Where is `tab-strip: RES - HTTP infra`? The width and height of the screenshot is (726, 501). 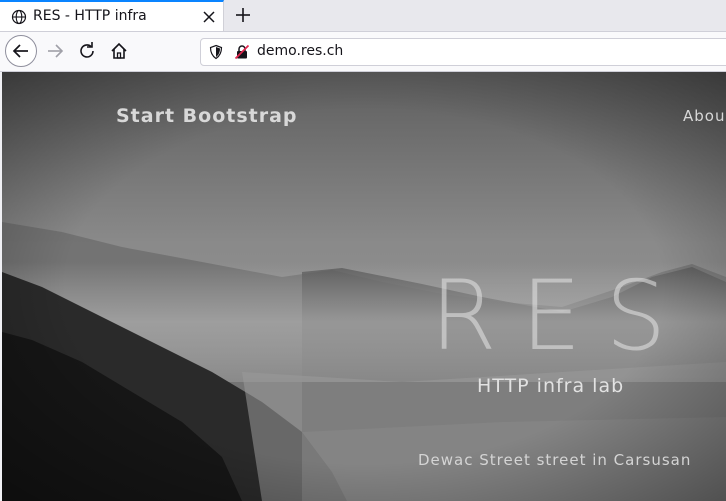 tab-strip: RES - HTTP infra is located at coordinates (363, 16).